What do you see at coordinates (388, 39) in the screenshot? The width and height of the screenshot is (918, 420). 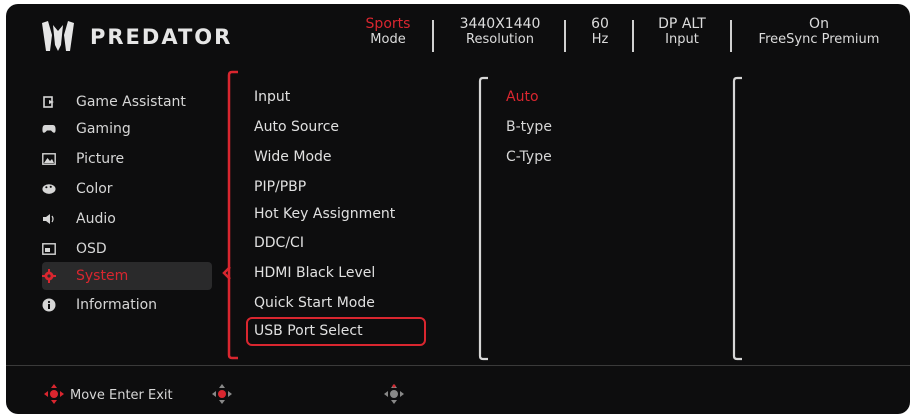 I see `stat-mode-label: Mode` at bounding box center [388, 39].